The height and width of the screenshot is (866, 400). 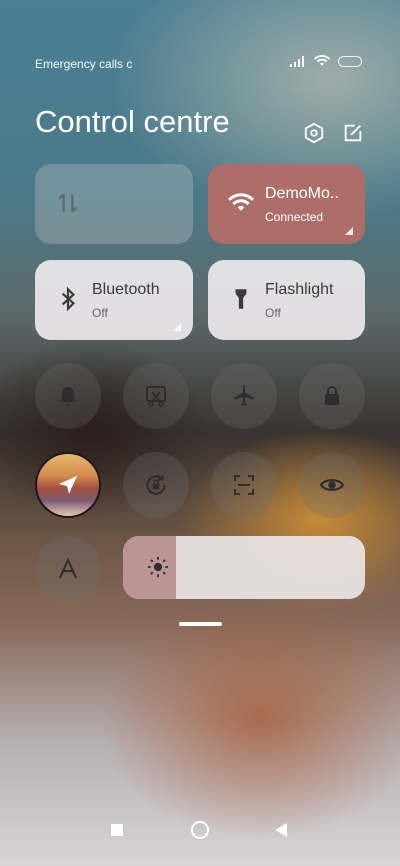 What do you see at coordinates (84, 64) in the screenshot?
I see `carrier-text: Emergency calls c` at bounding box center [84, 64].